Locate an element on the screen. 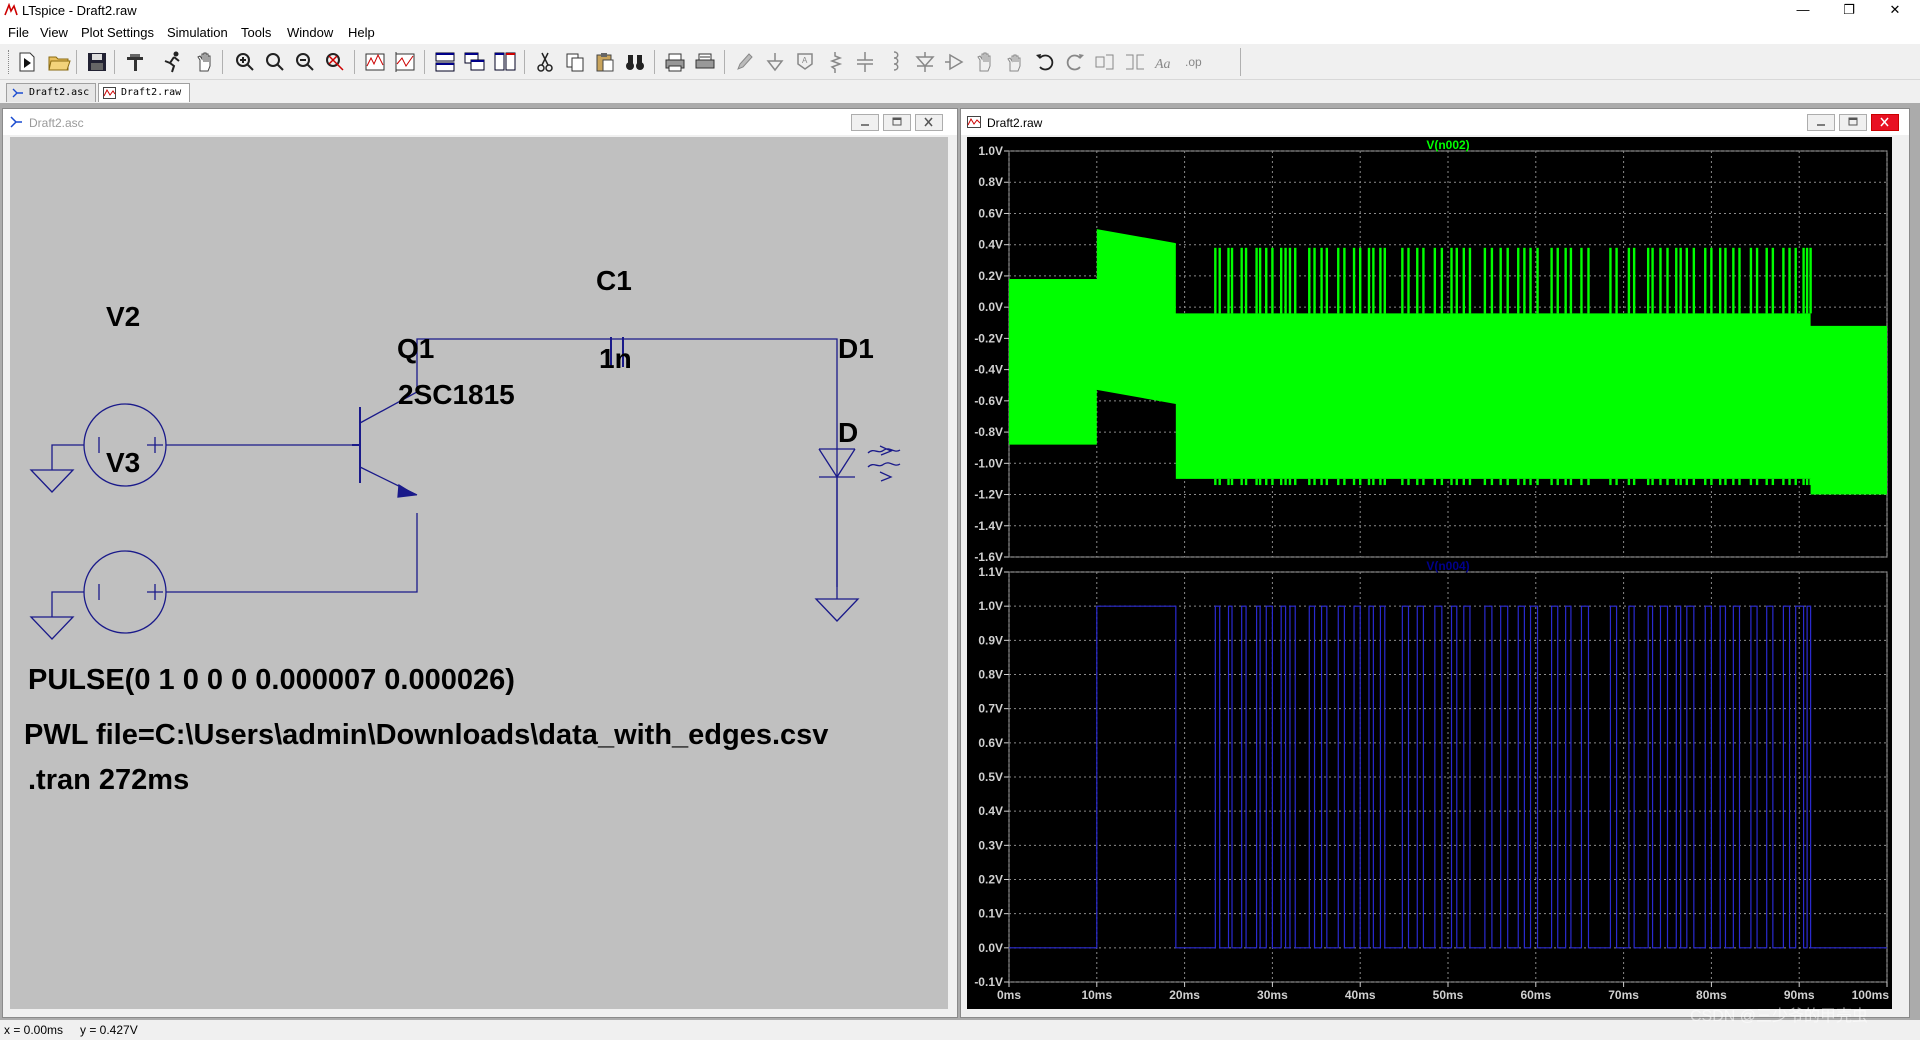 This screenshot has width=1920, height=1040. find-binoculars-icon is located at coordinates (635, 62).